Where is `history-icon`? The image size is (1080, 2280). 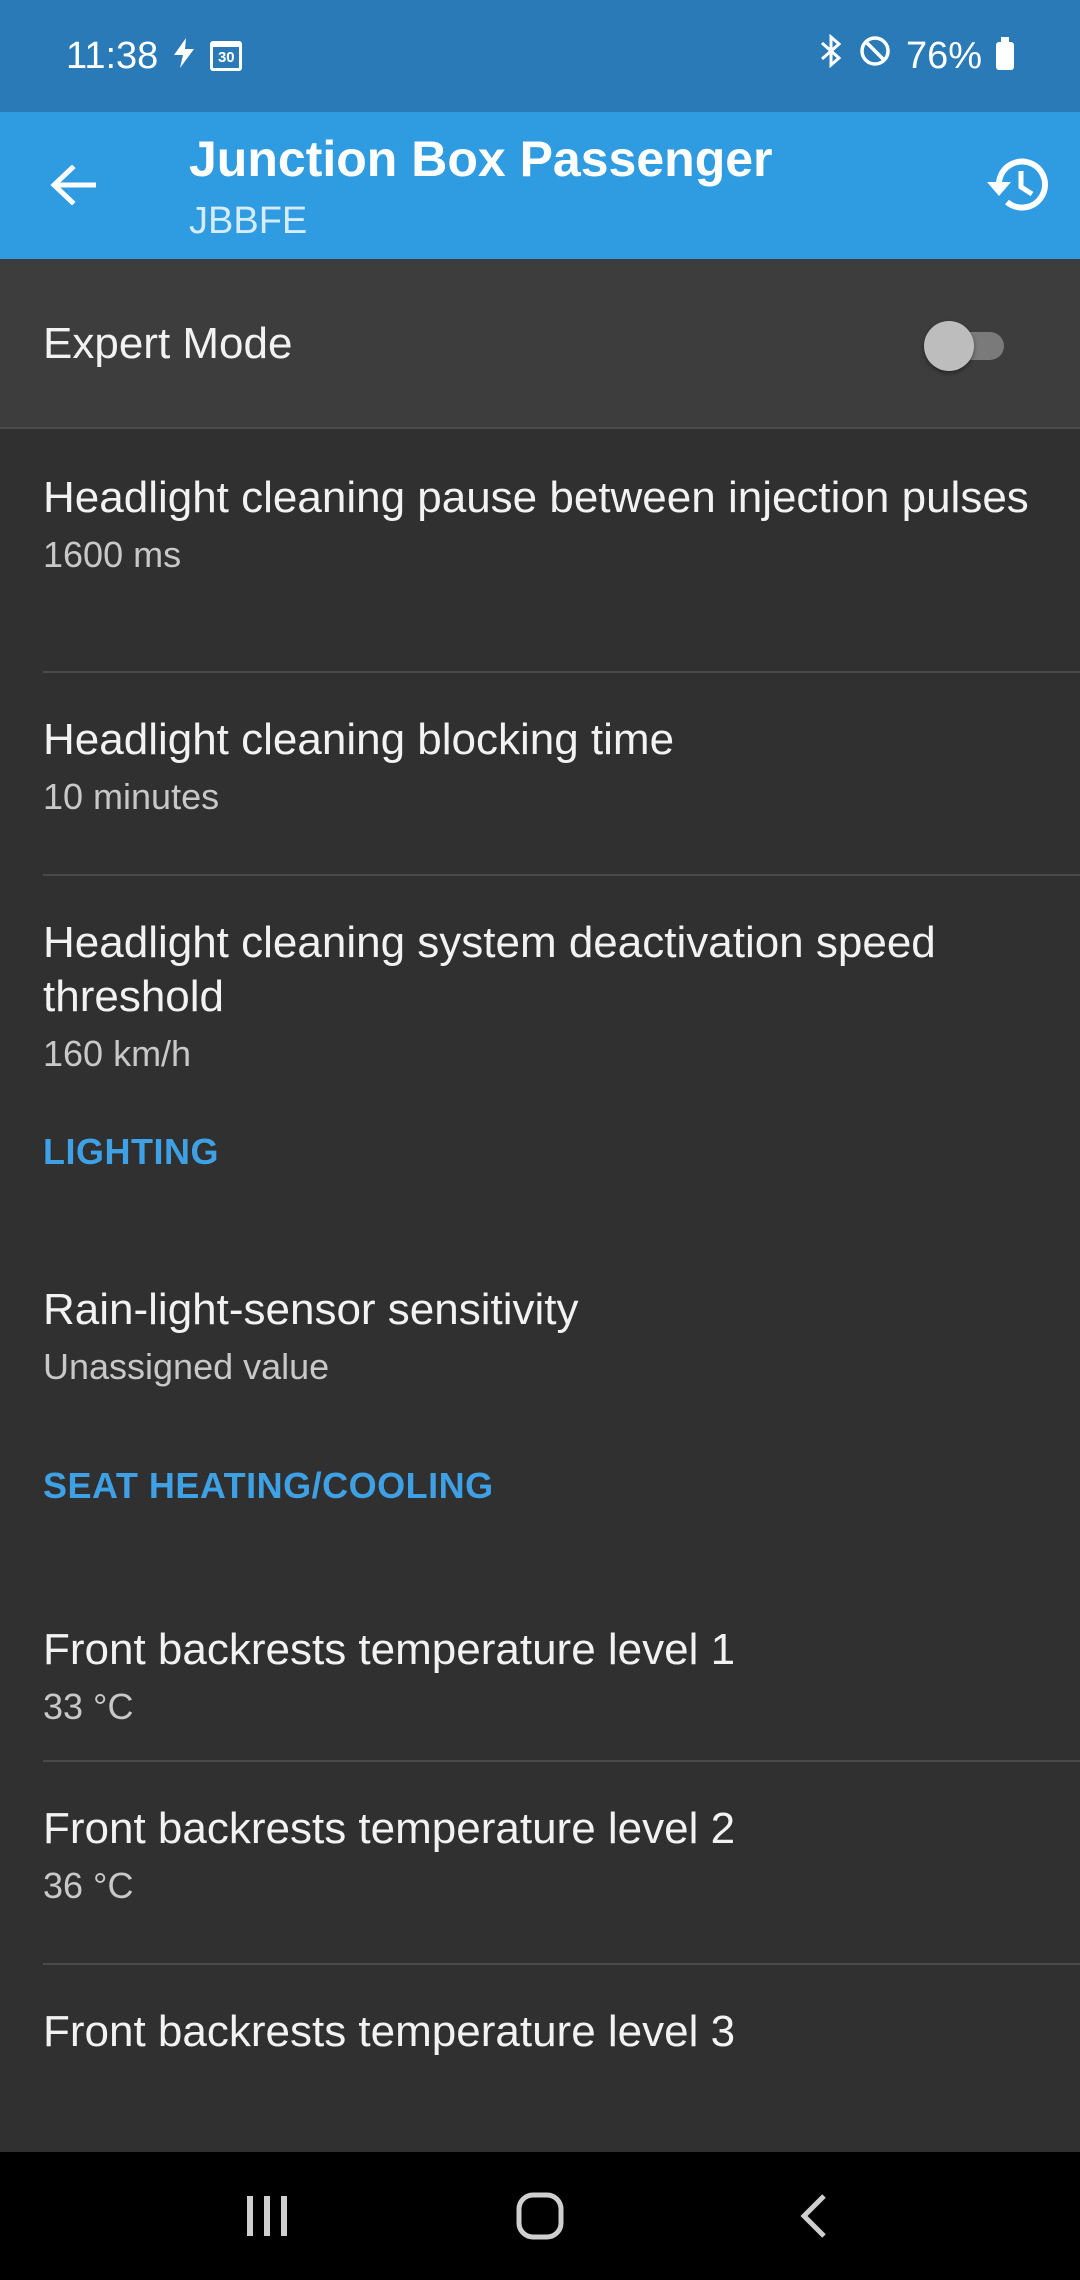
history-icon is located at coordinates (1017, 184).